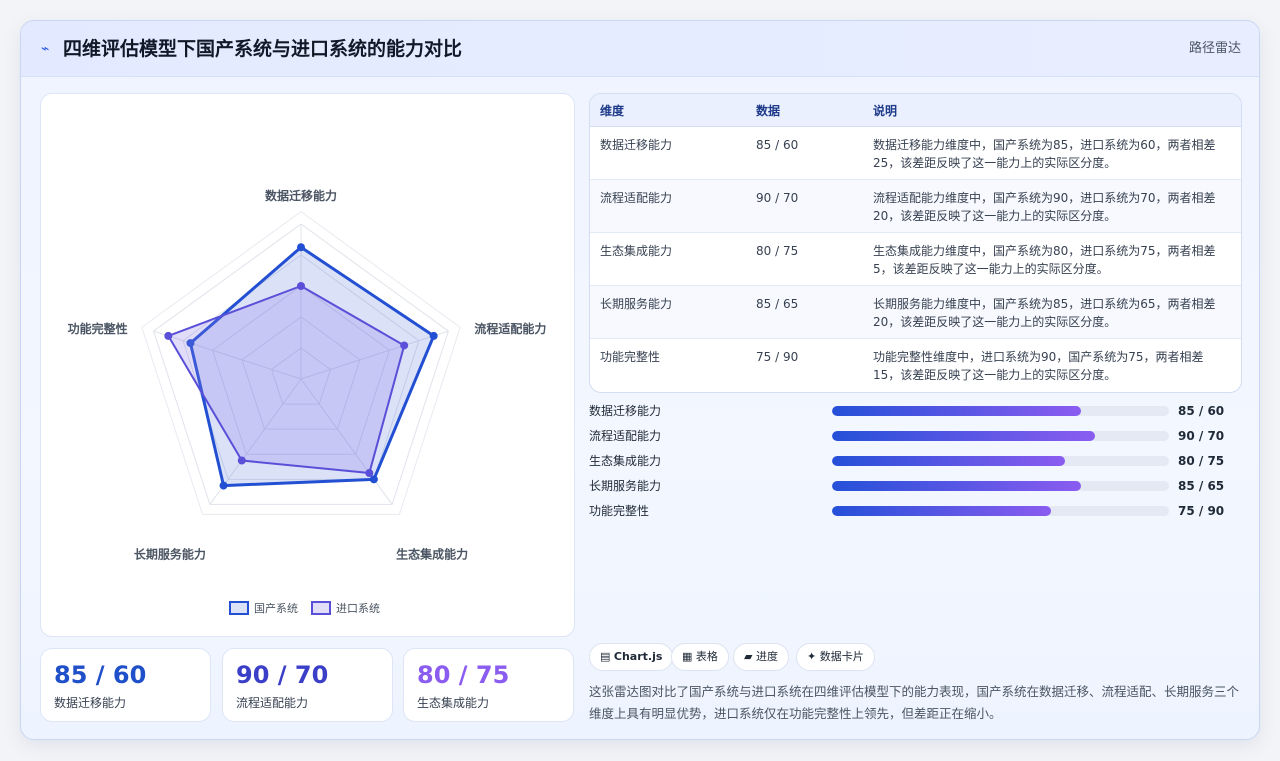 The height and width of the screenshot is (761, 1280). What do you see at coordinates (885, 111) in the screenshot?
I see `column-header-description: 说明` at bounding box center [885, 111].